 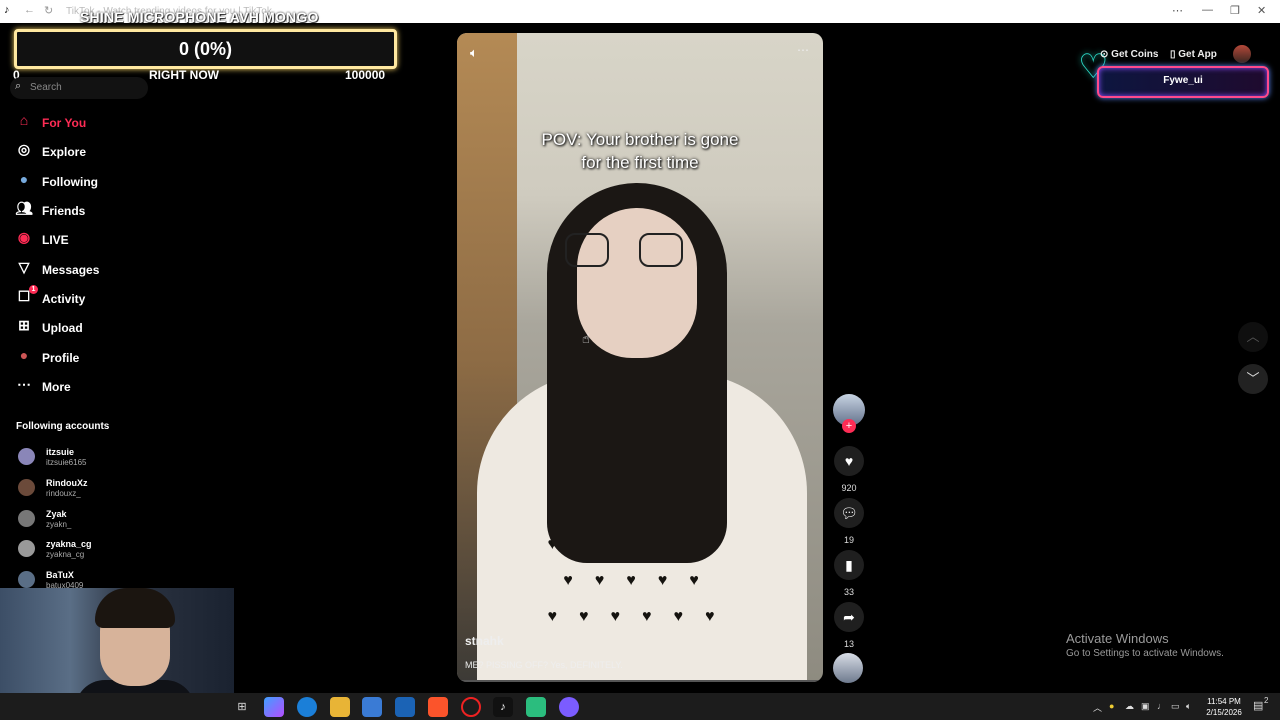 I want to click on following-accounts-title: Following accounts, so click(x=63, y=426).